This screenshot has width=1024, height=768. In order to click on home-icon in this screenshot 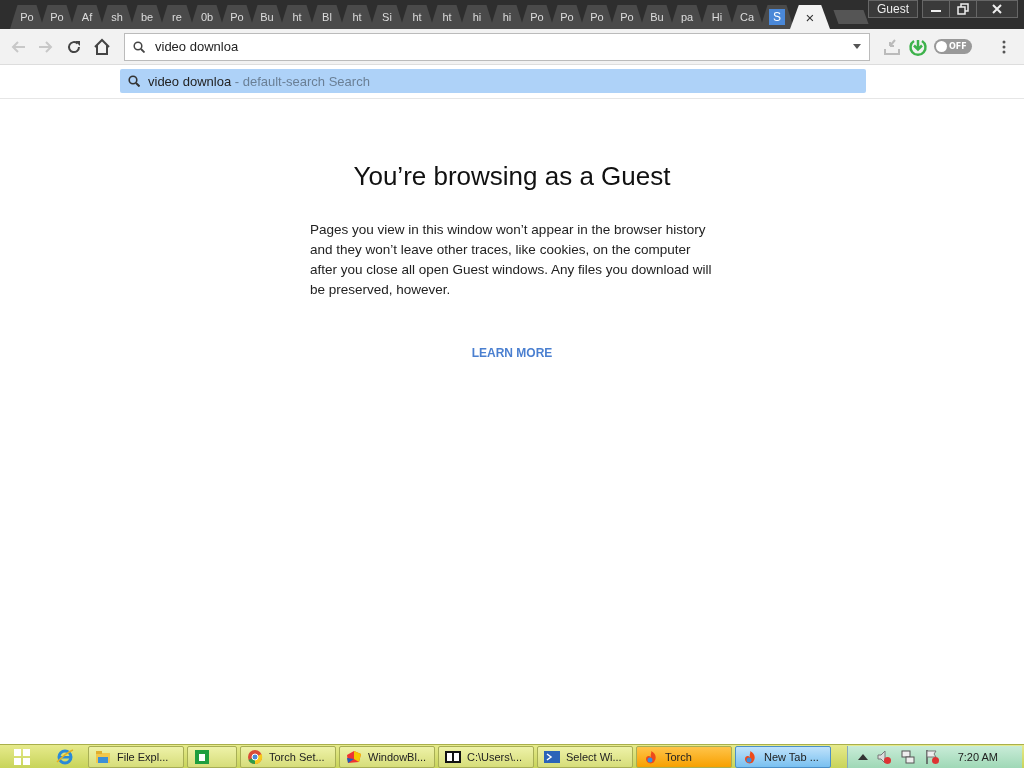, I will do `click(102, 46)`.